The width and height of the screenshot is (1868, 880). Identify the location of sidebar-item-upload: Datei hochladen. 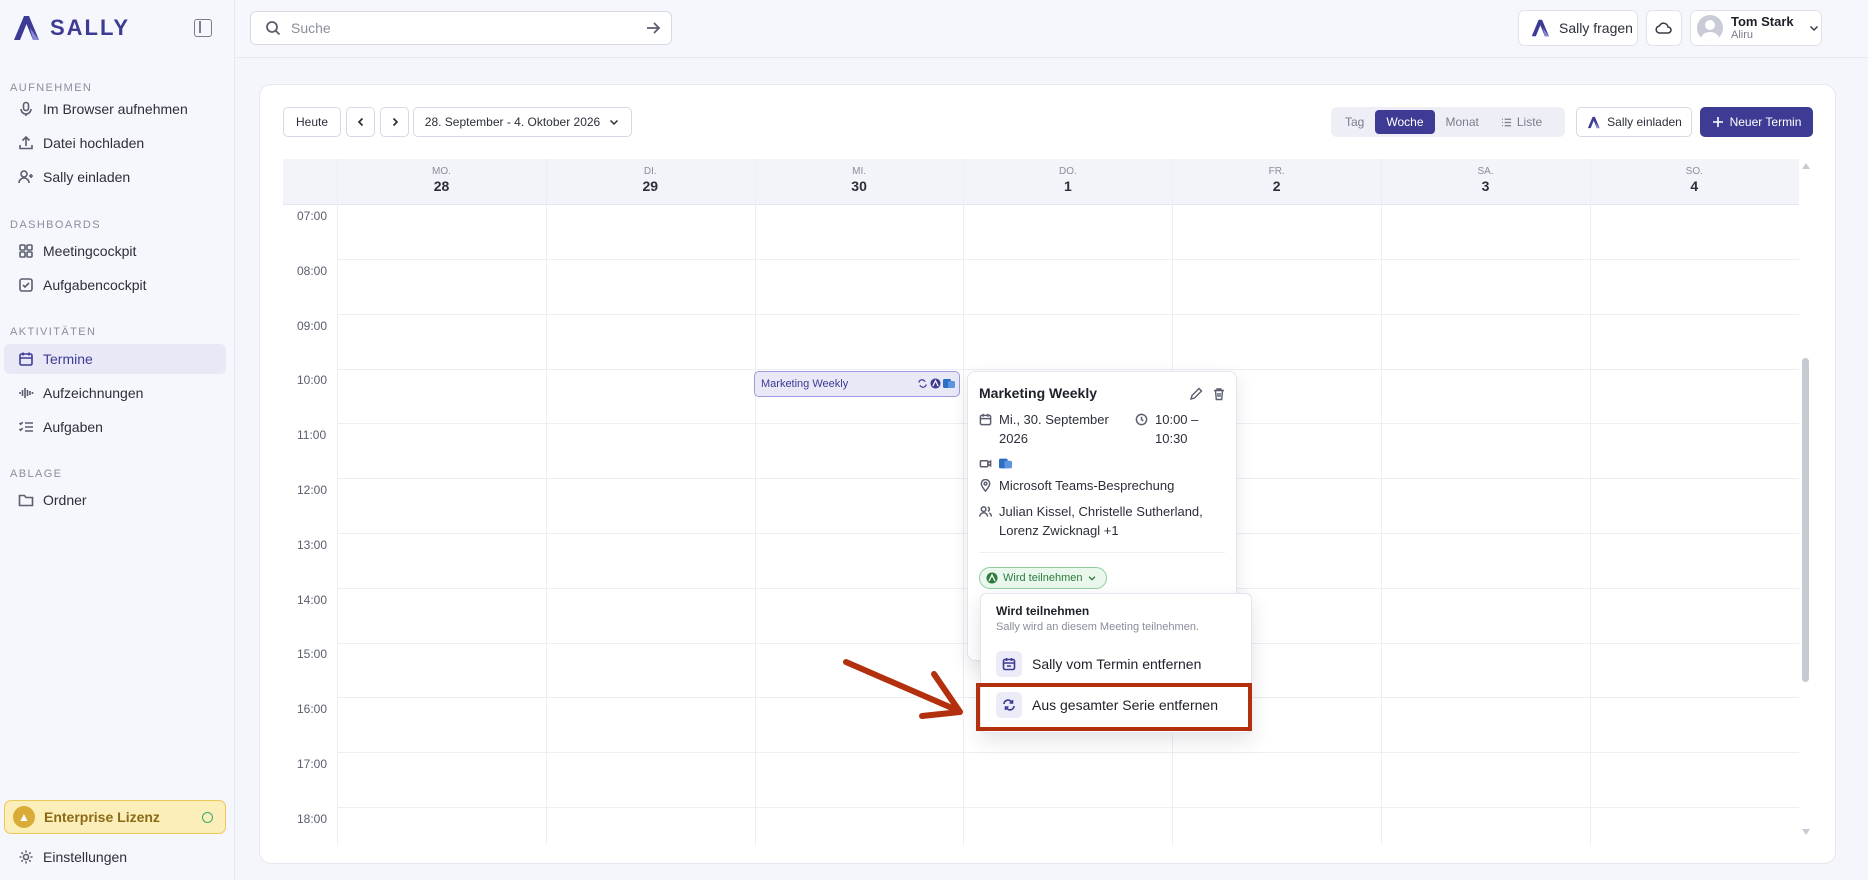
(115, 143).